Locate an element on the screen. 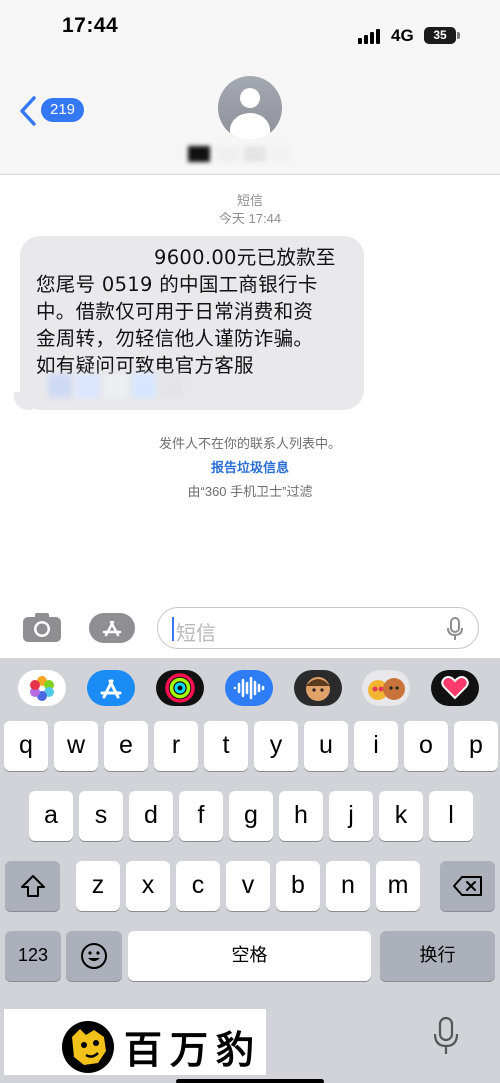 The image size is (500, 1083). key-k: k is located at coordinates (401, 816).